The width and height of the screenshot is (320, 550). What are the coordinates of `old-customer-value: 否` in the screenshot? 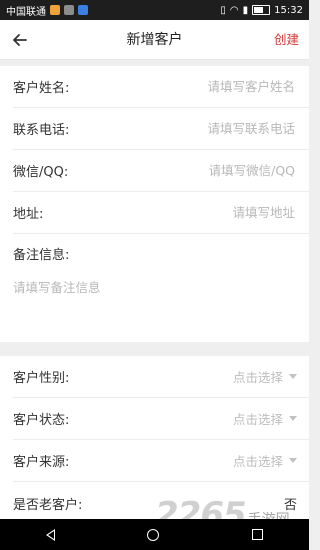 It's located at (290, 503).